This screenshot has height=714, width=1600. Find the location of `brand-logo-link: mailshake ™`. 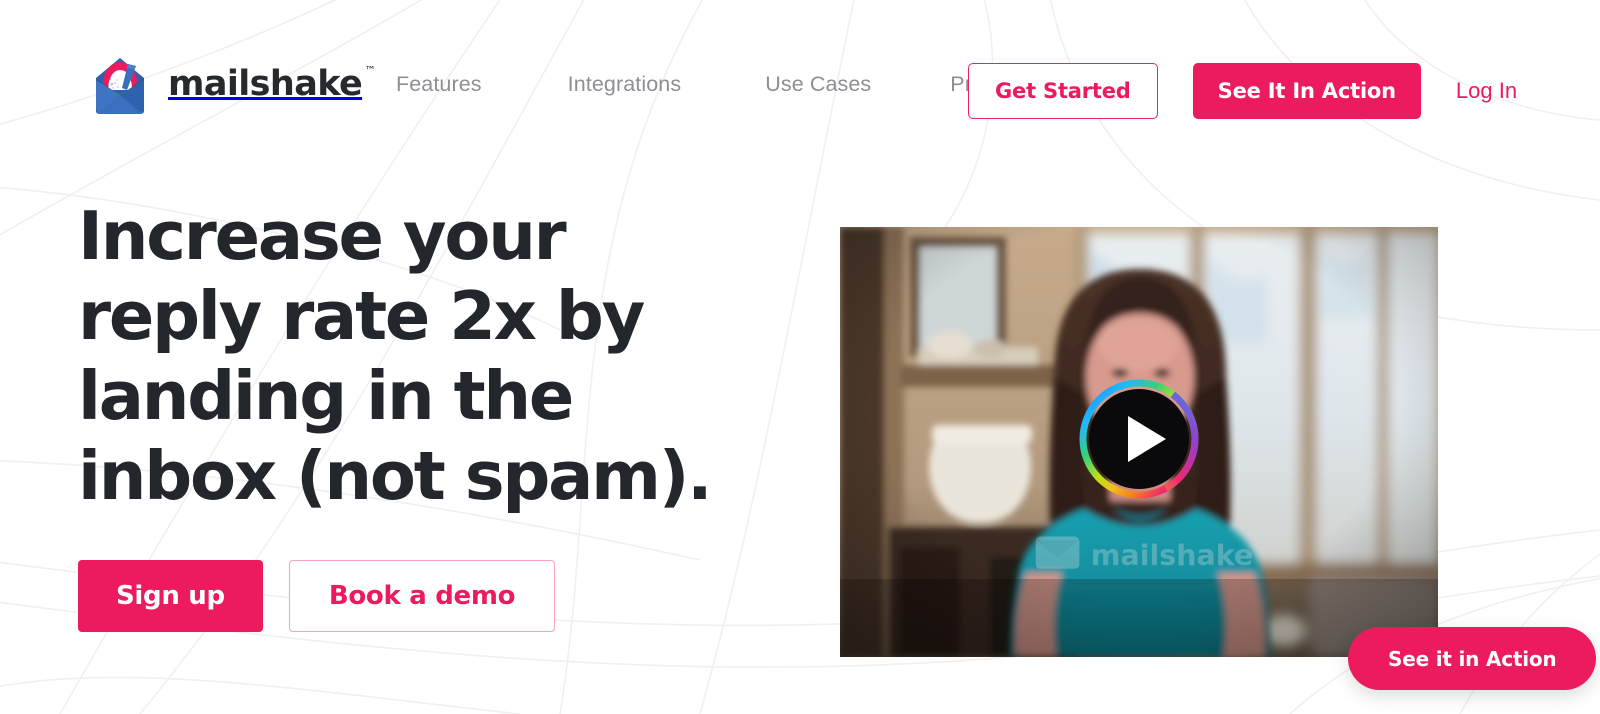

brand-logo-link: mailshake ™ is located at coordinates (231, 84).